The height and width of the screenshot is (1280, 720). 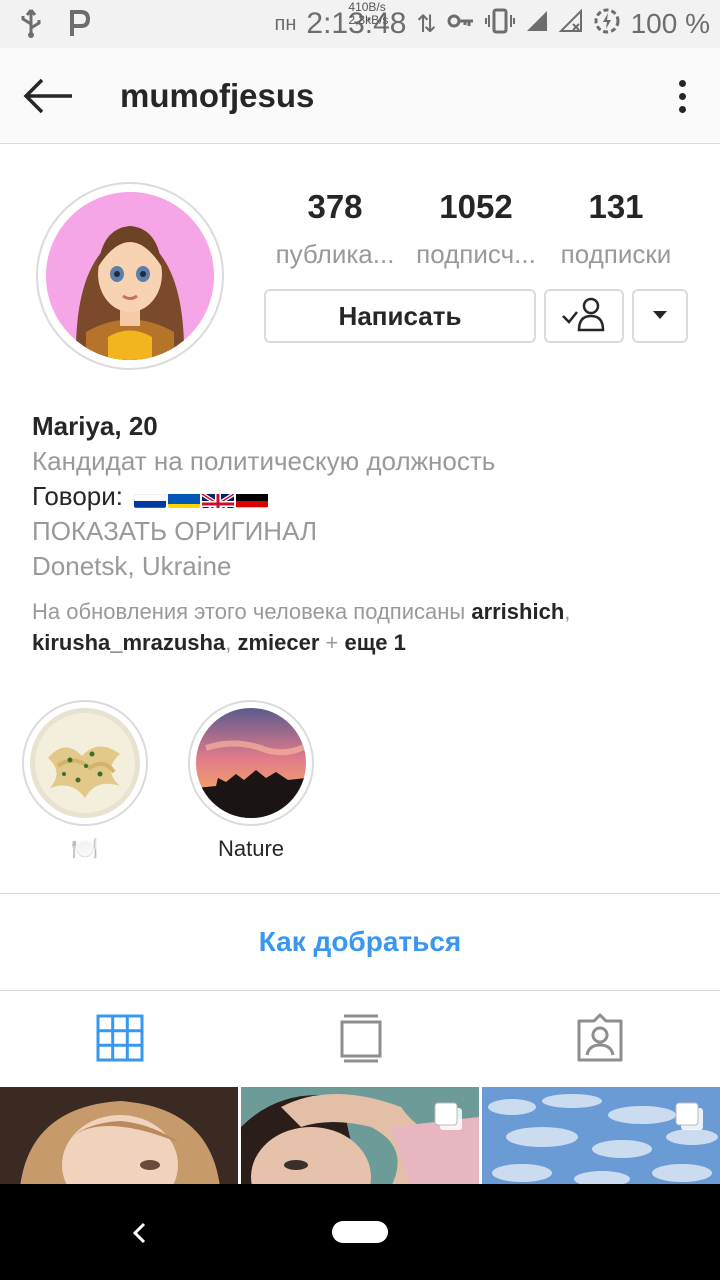 What do you see at coordinates (616, 206) in the screenshot?
I see `following-count: 131` at bounding box center [616, 206].